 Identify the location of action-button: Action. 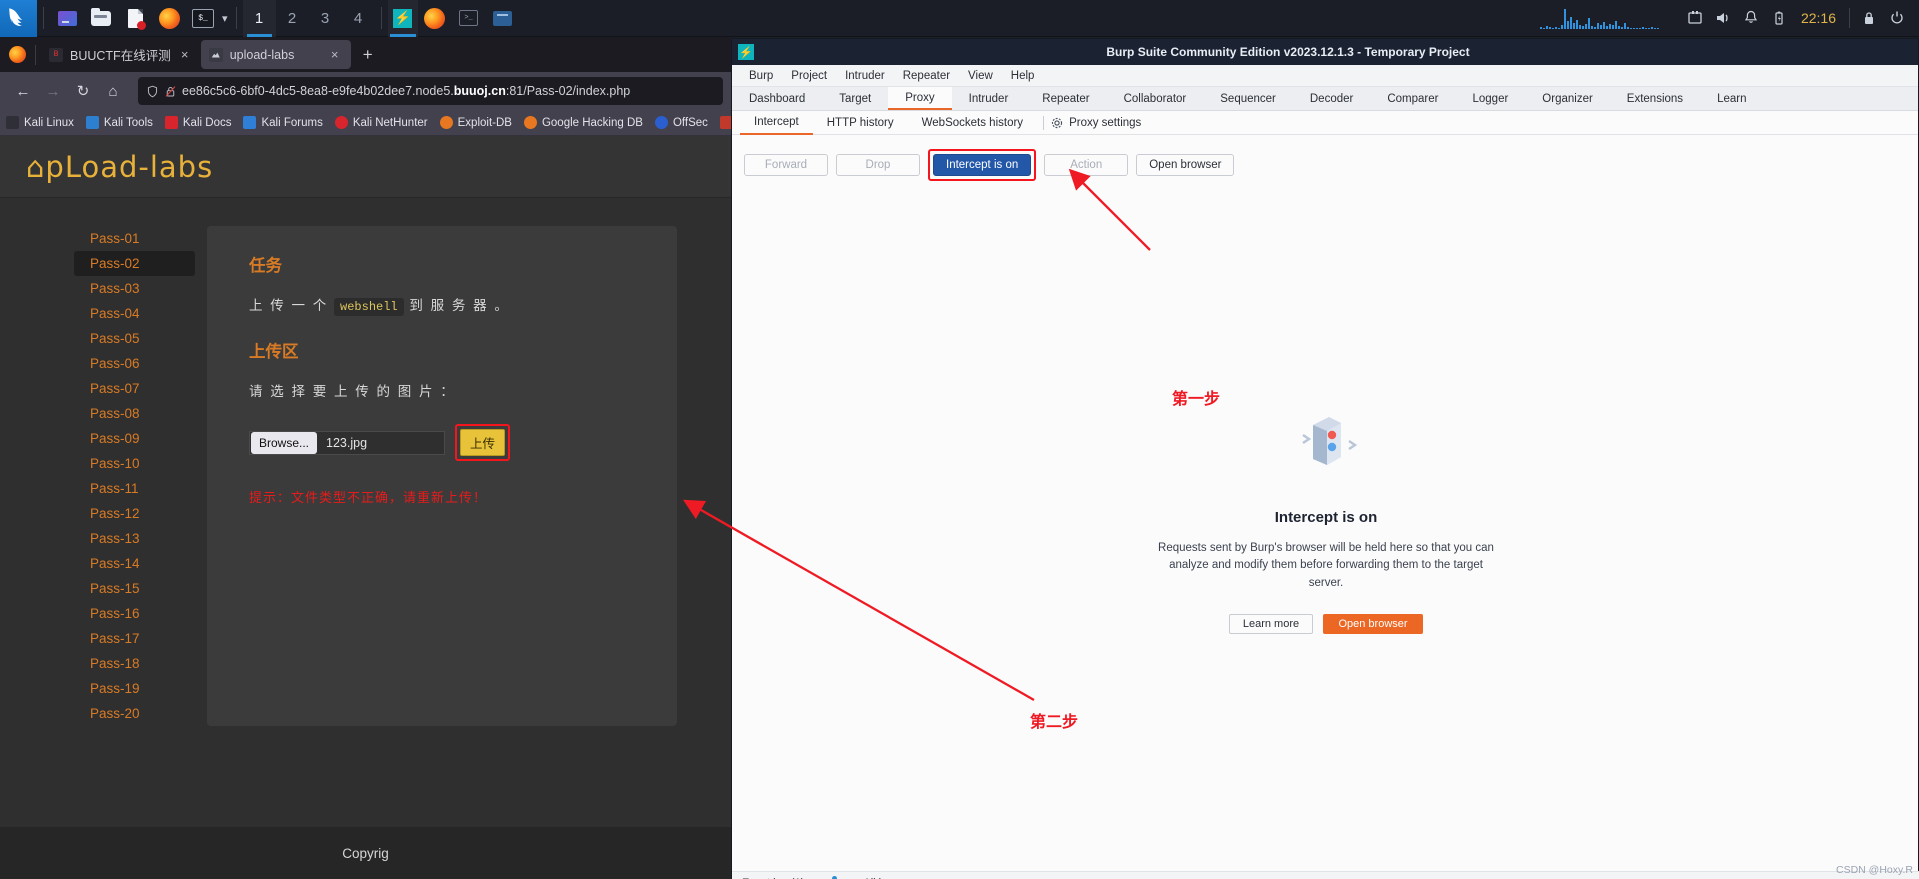
(1086, 165).